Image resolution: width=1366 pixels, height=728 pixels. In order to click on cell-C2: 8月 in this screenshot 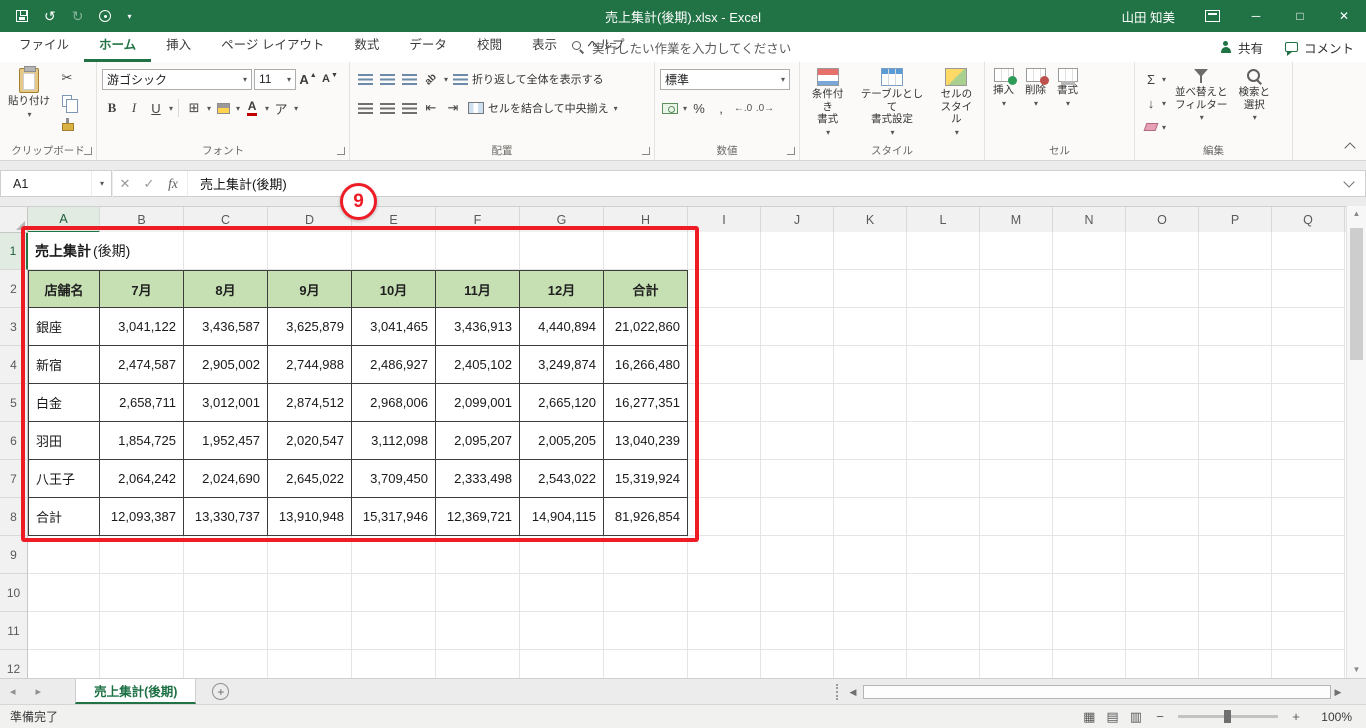, I will do `click(226, 289)`.